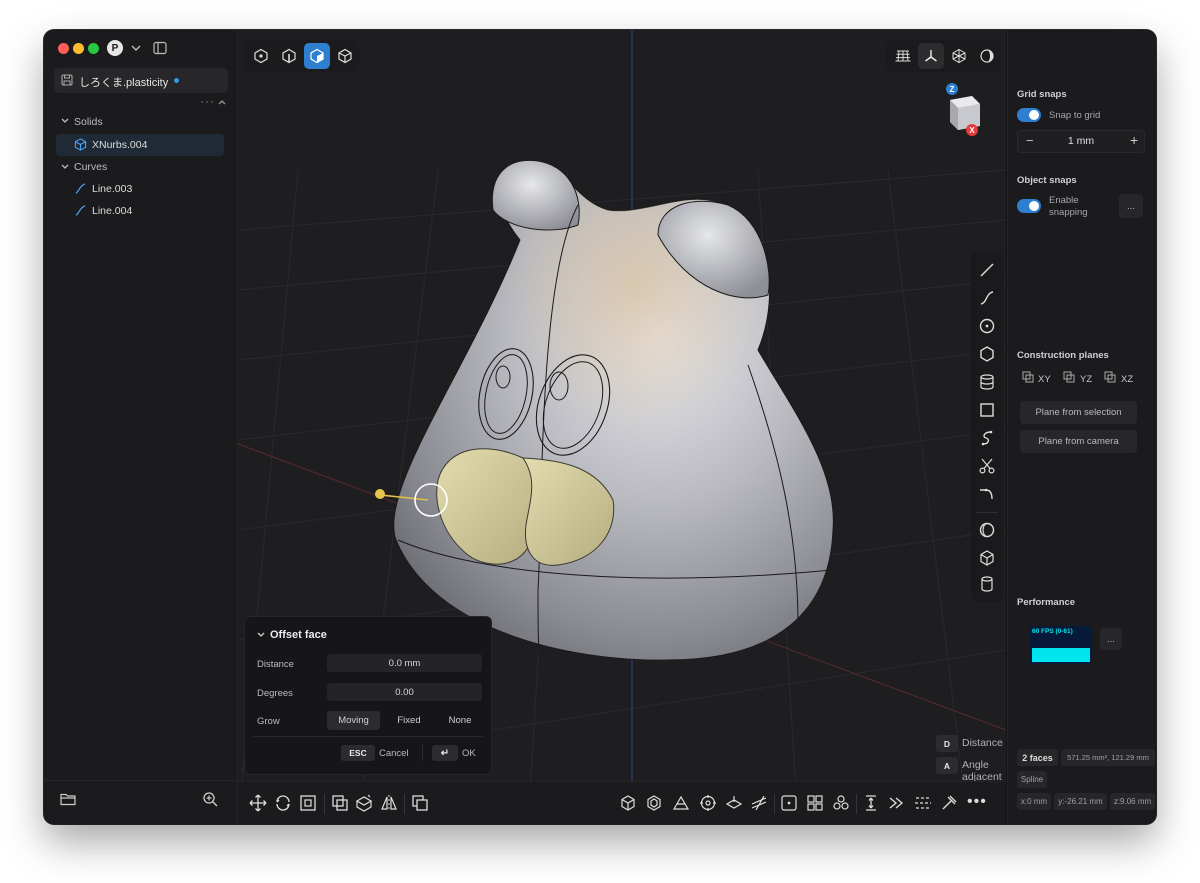  I want to click on polygon-tool-icon, so click(987, 354).